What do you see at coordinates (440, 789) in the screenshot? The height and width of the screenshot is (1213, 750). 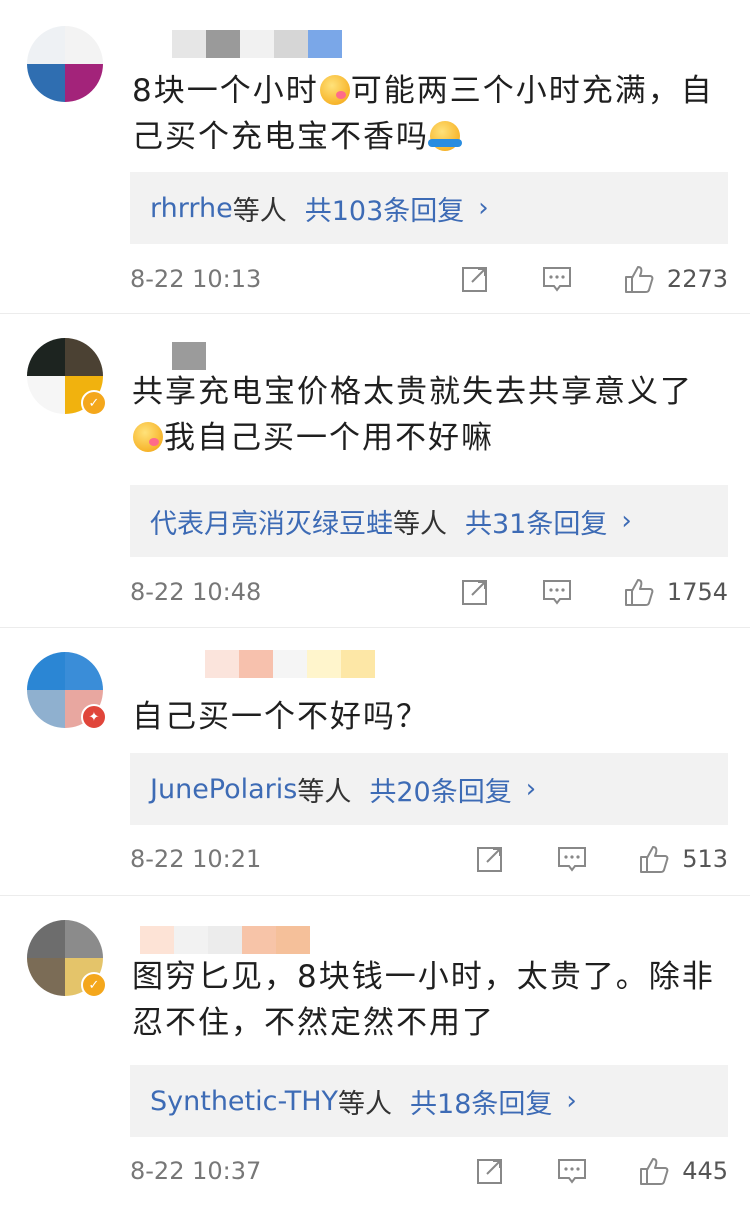 I see `reply-count-link: 共20条回复` at bounding box center [440, 789].